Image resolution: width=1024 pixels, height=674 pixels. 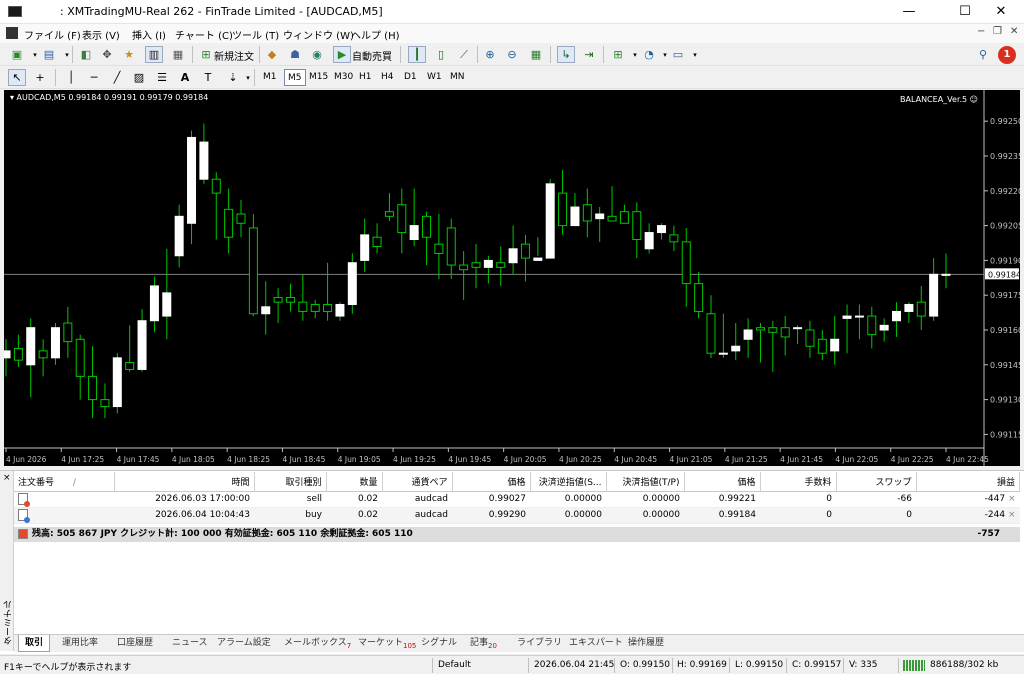 I want to click on col-volume: 数量, so click(x=354, y=482).